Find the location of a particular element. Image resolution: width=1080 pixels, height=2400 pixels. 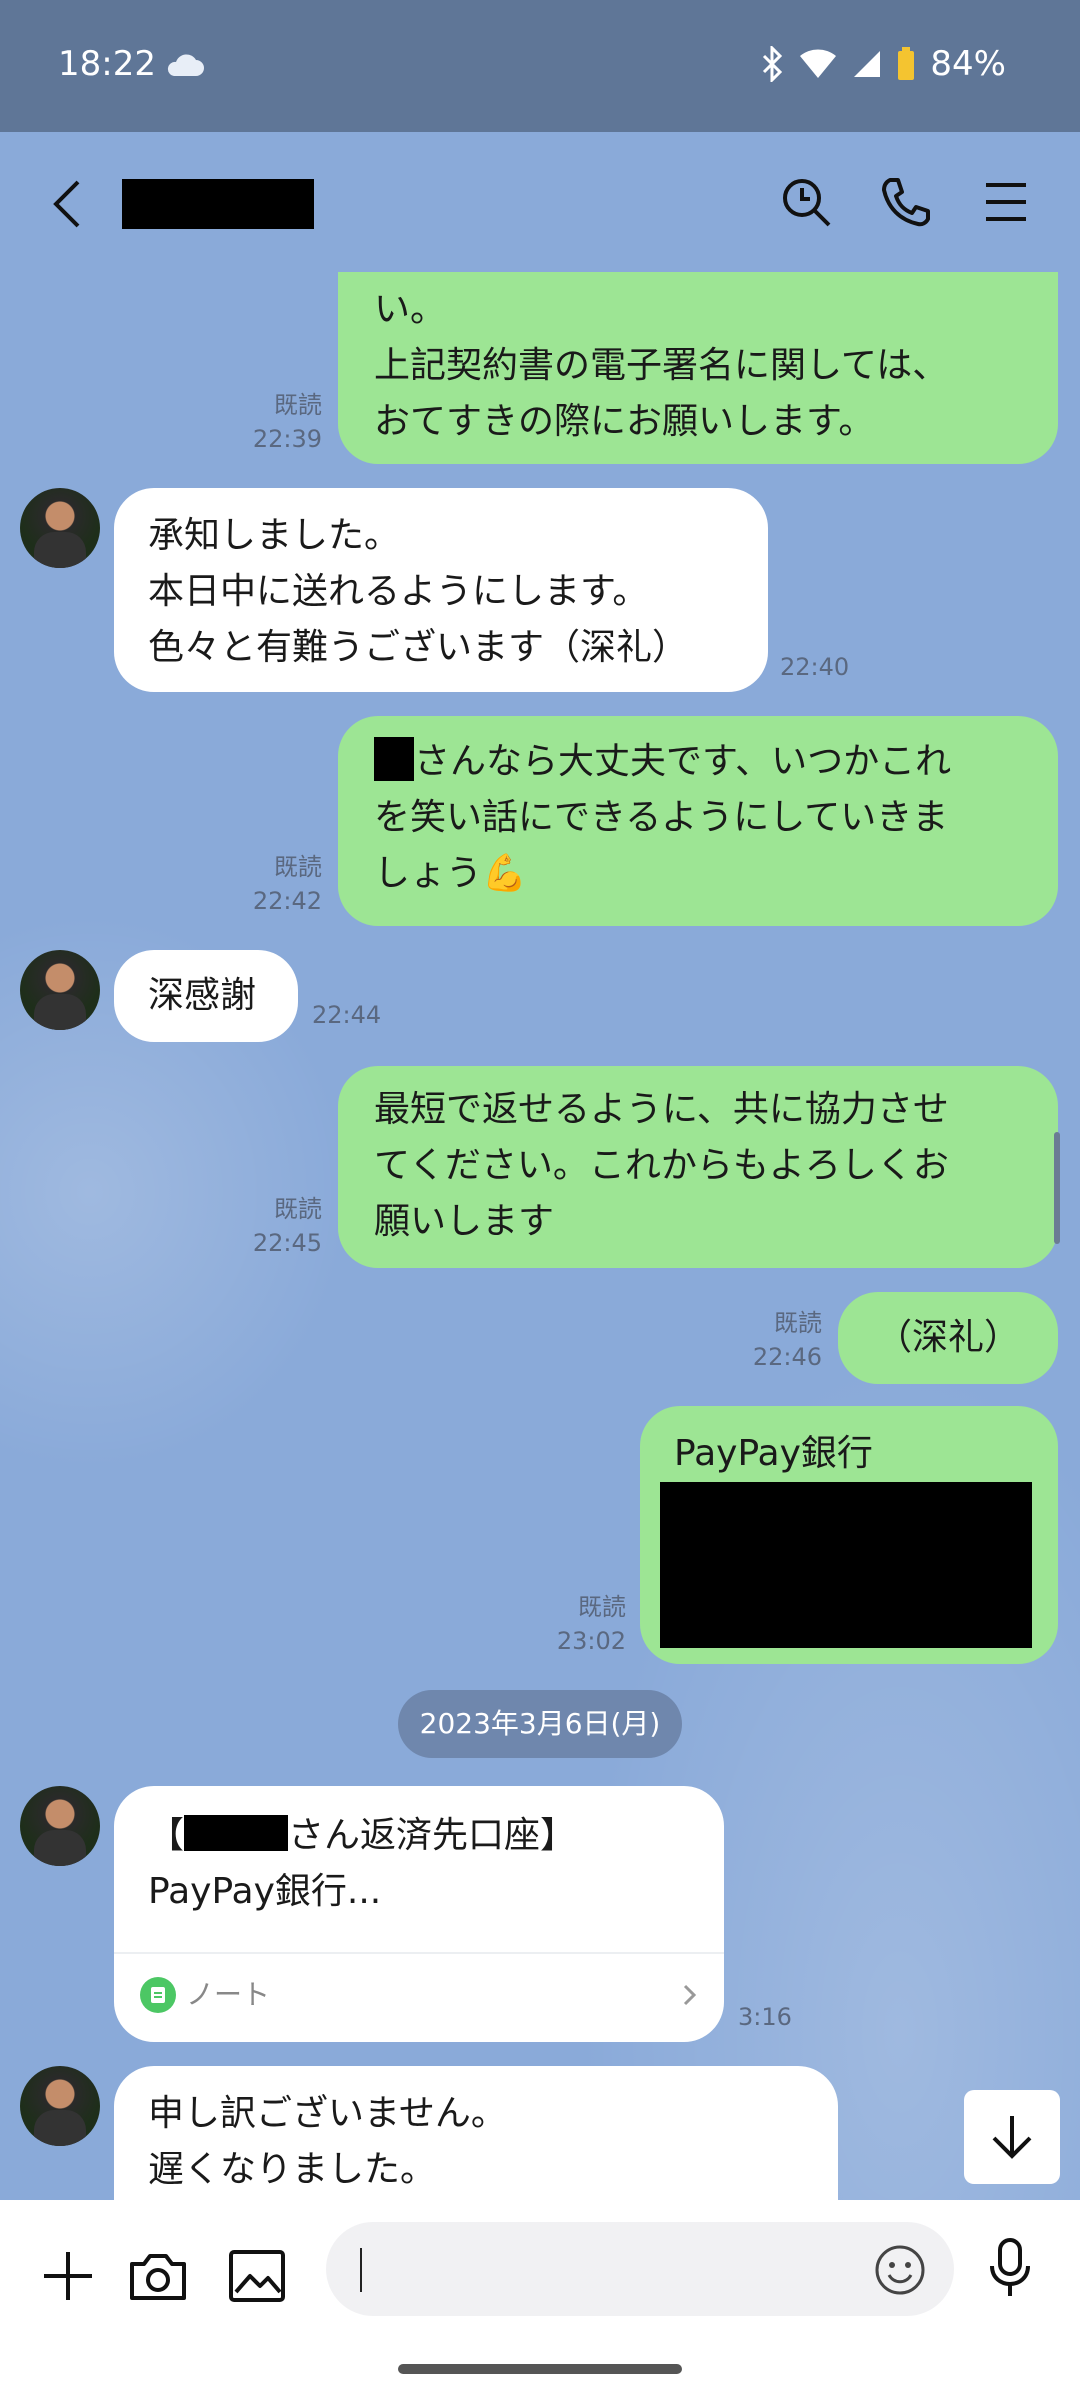

menu-icon is located at coordinates (1006, 202).